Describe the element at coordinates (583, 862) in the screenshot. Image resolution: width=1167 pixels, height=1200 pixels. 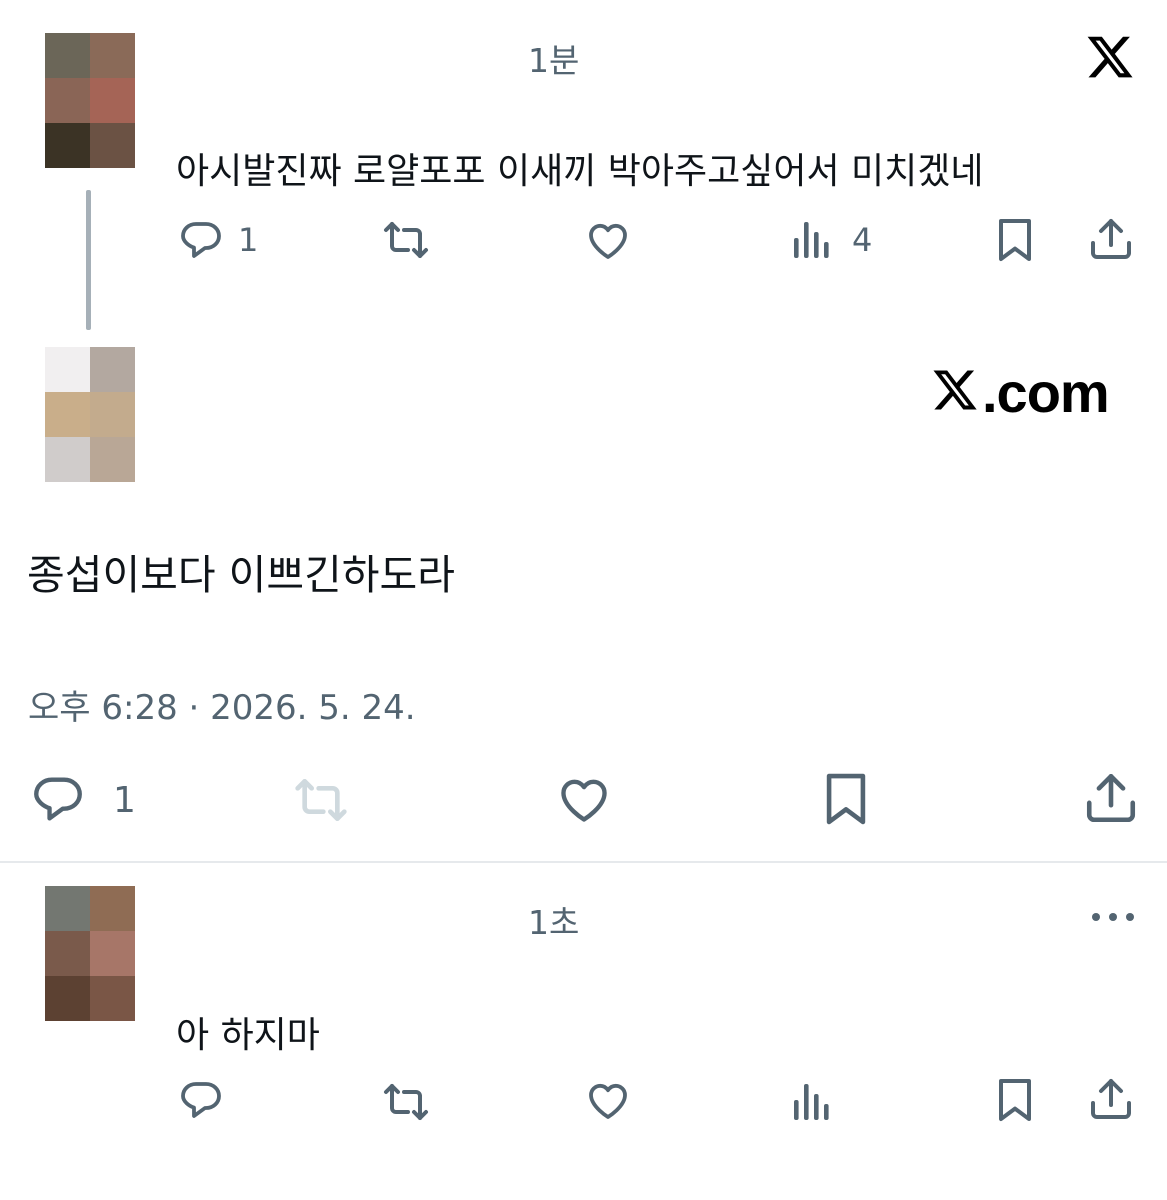
I see `divider` at that location.